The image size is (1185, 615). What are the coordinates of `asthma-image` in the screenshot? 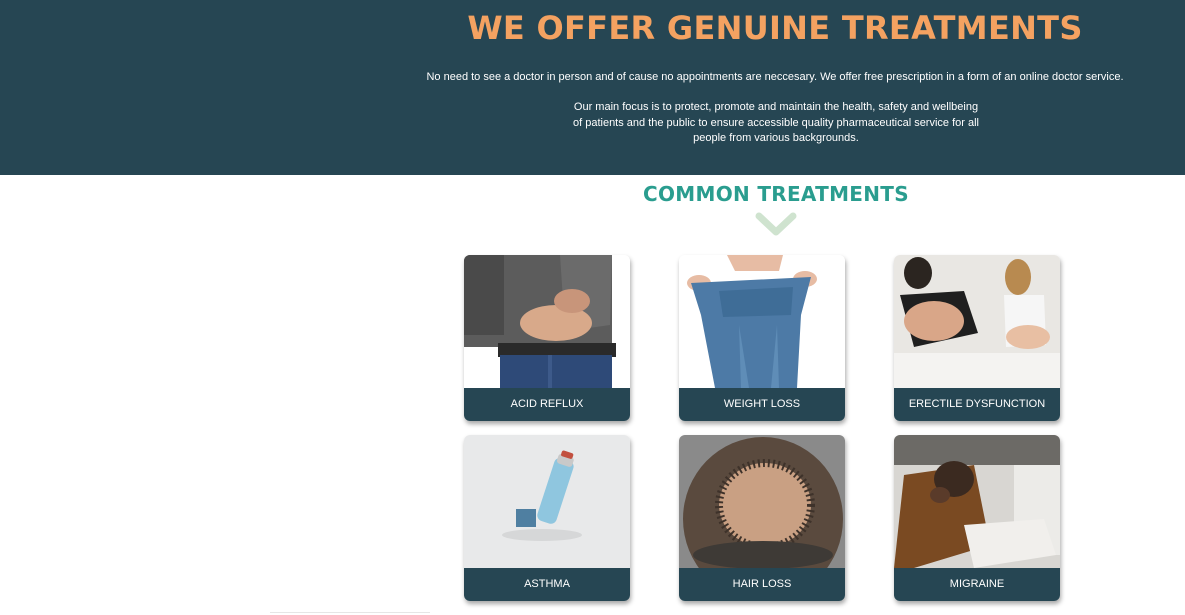 It's located at (547, 501).